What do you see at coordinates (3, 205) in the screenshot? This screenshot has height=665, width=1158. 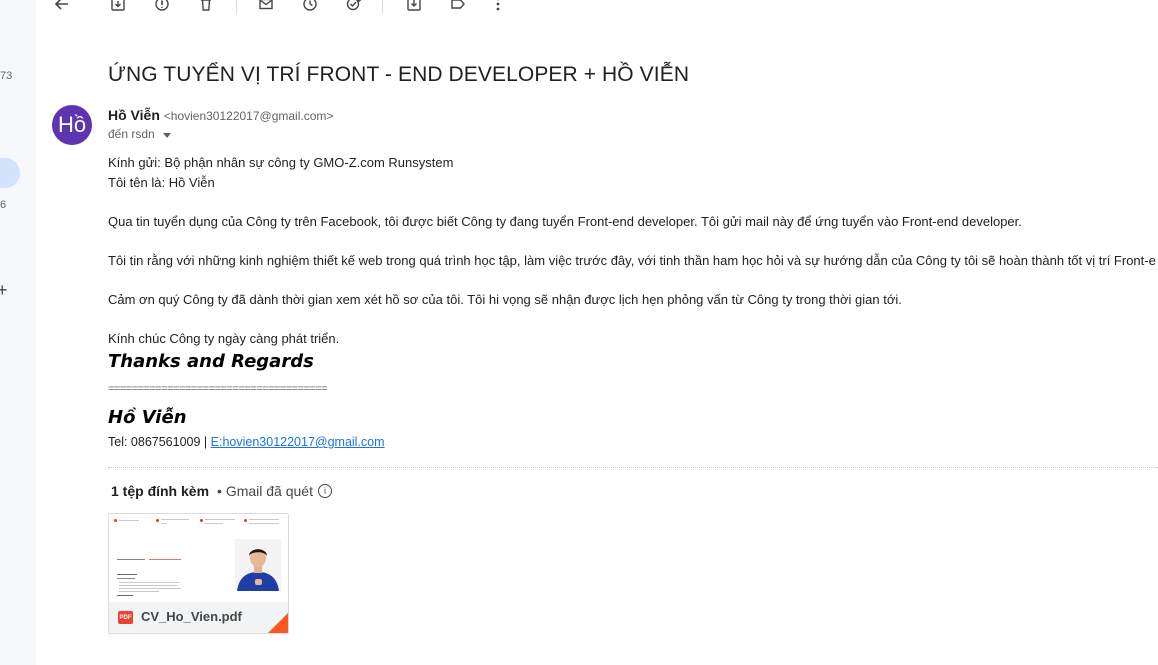 I see `rail-count-mid: 6` at bounding box center [3, 205].